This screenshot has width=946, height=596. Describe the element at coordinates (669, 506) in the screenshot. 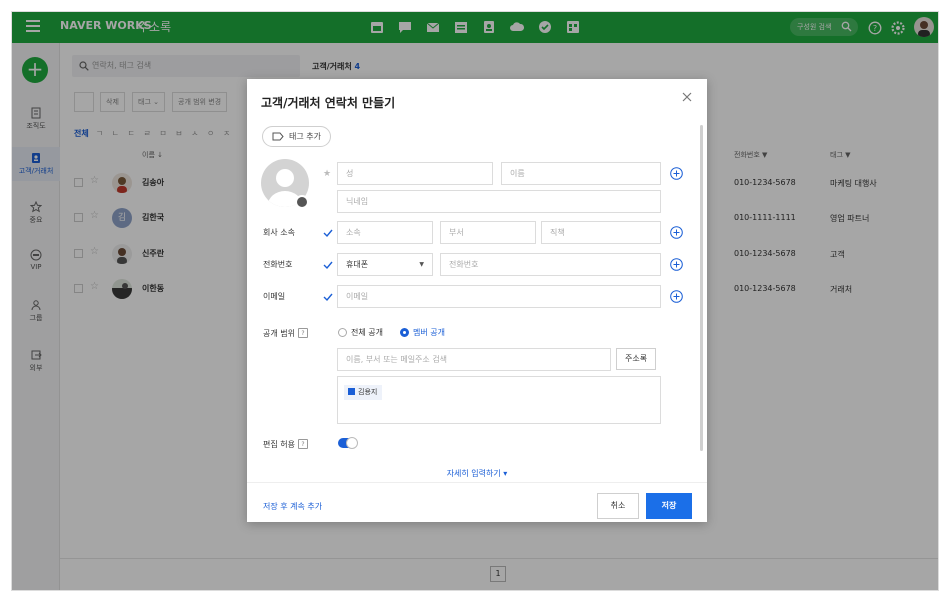

I see `save-button: 저장` at that location.